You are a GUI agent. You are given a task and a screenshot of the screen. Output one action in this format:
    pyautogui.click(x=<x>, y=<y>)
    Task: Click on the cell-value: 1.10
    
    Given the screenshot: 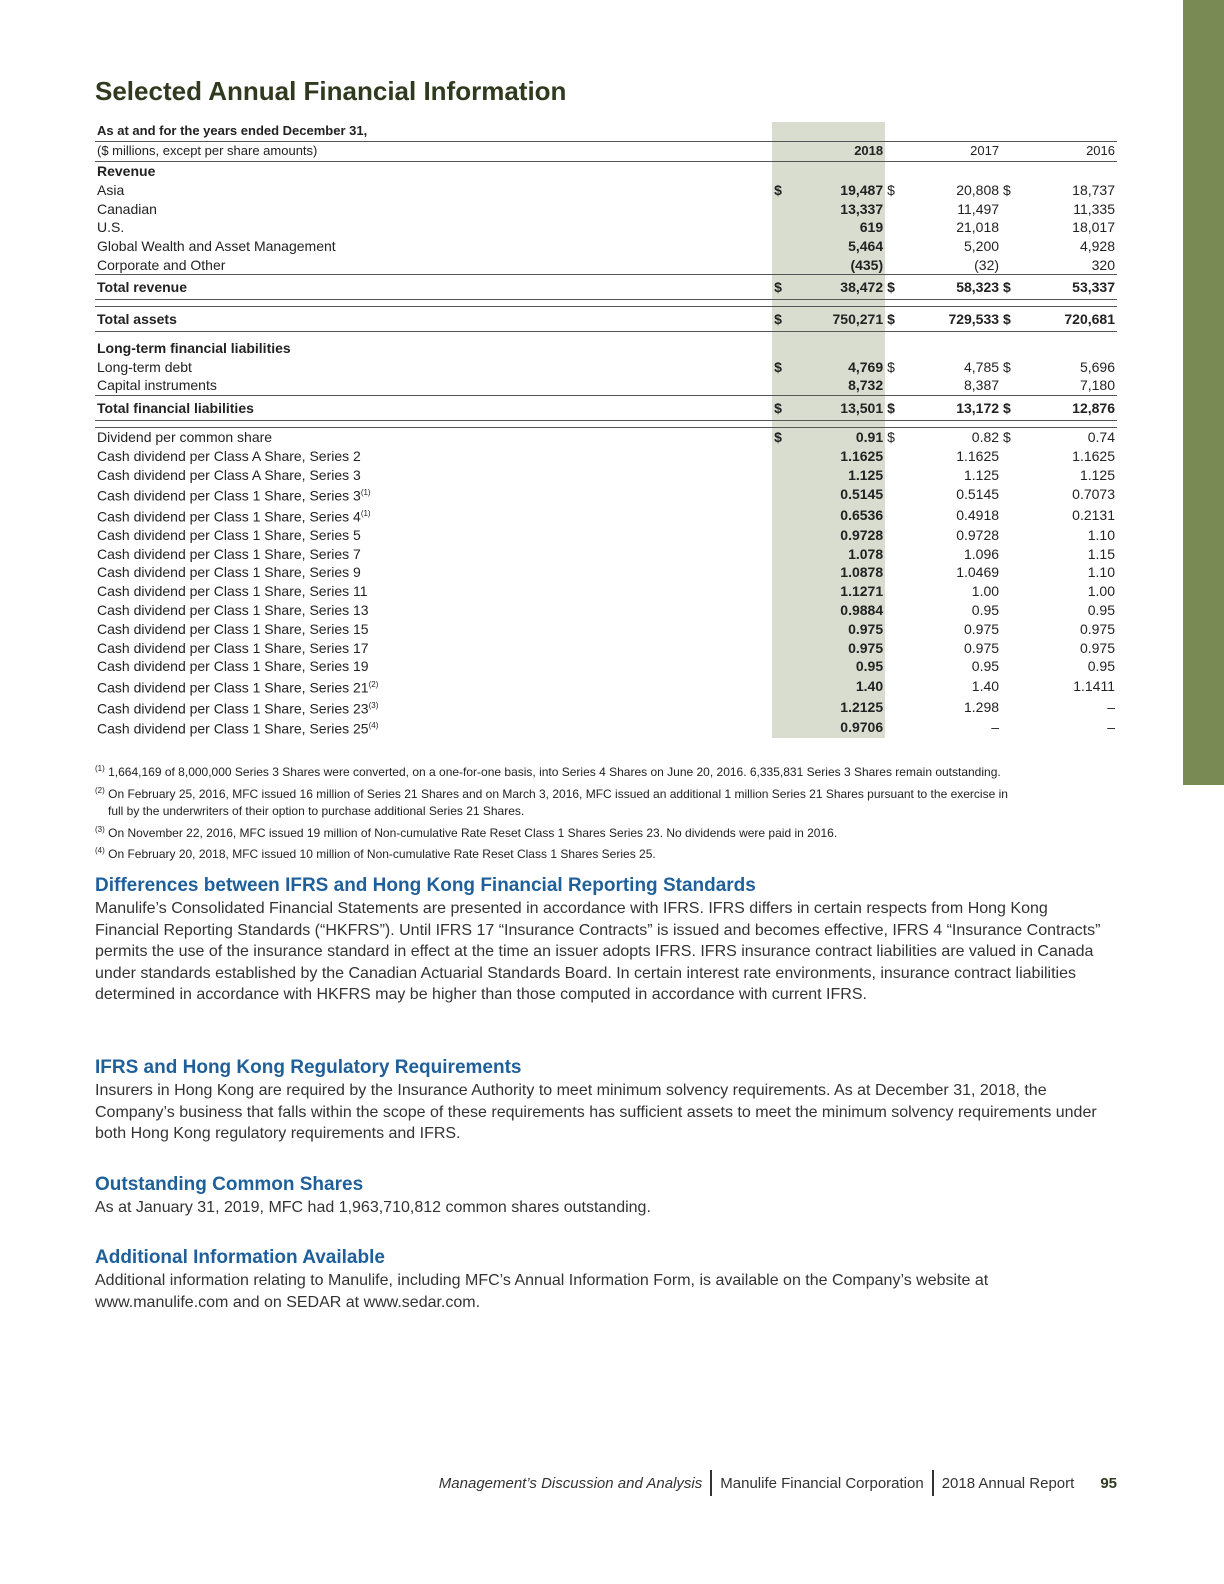 What is the action you would take?
    pyautogui.click(x=1101, y=572)
    